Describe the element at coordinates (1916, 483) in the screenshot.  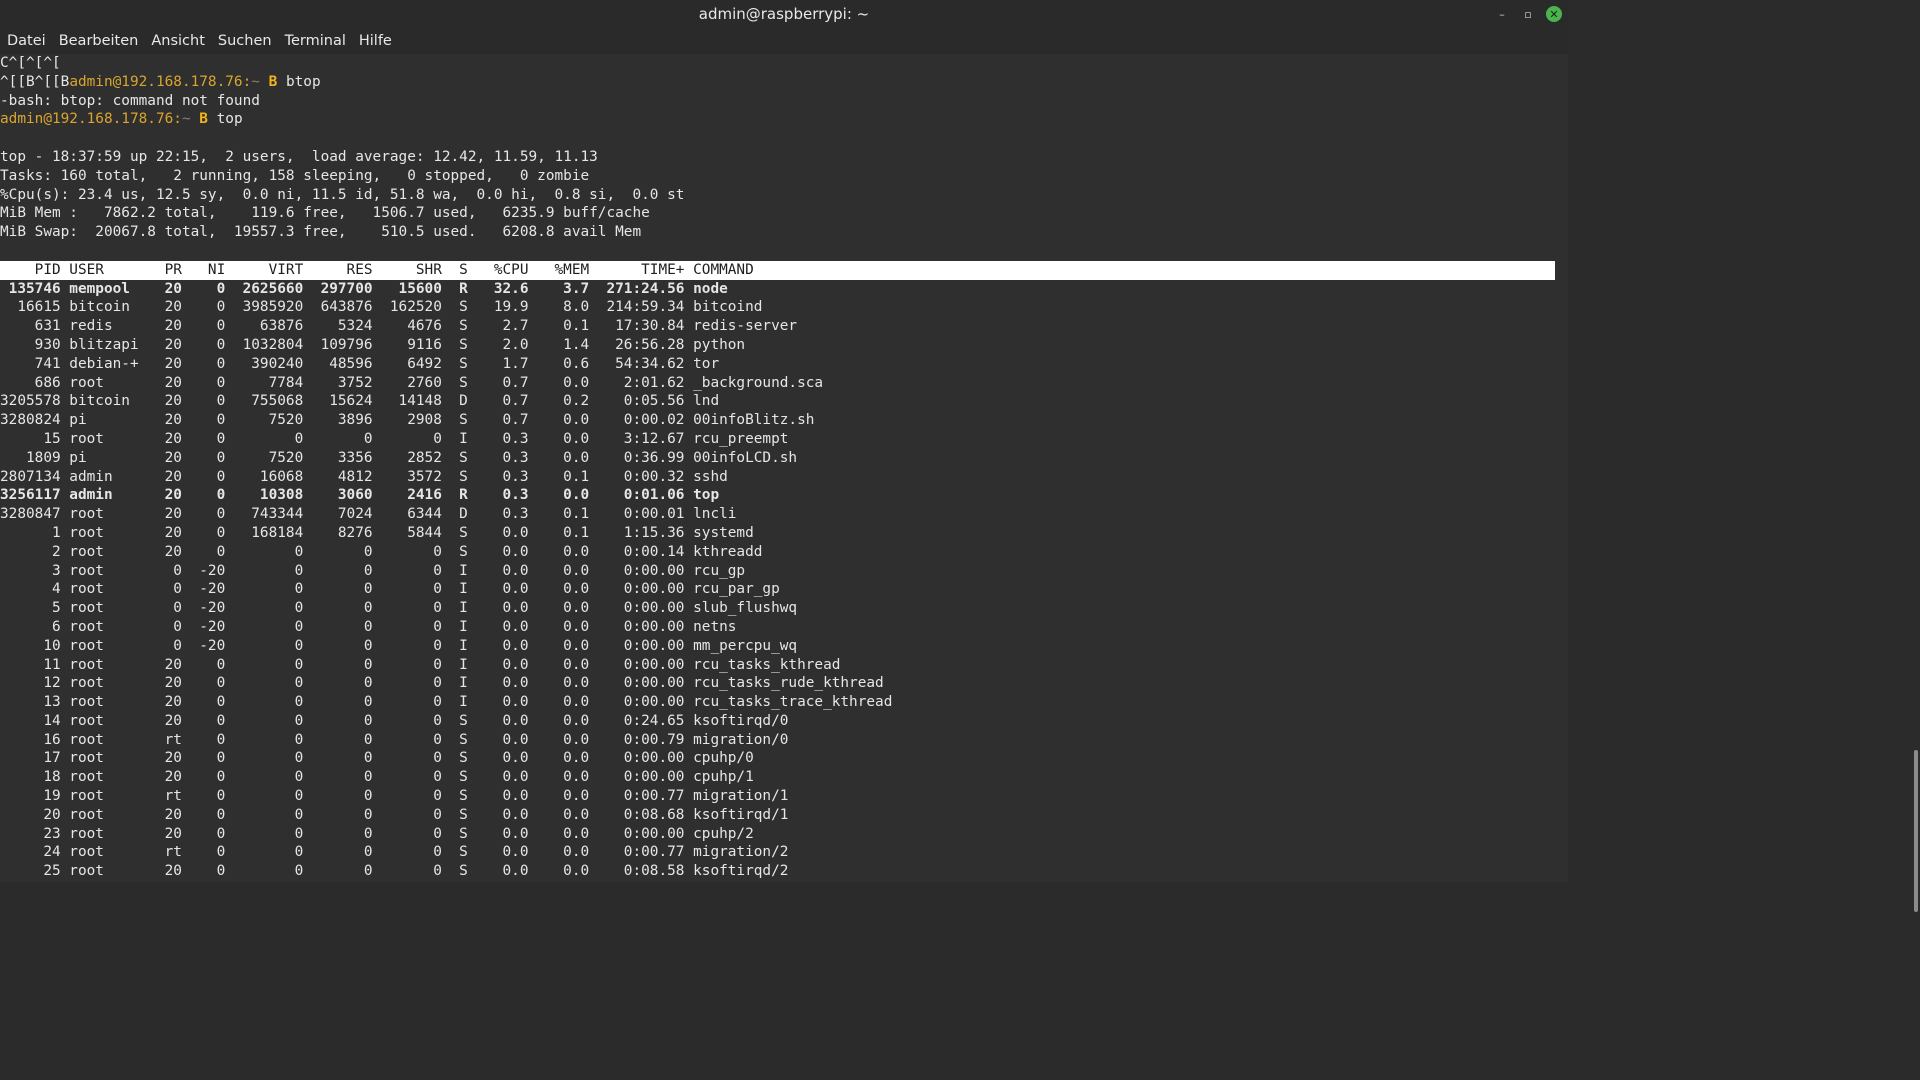
I see `terminal-scrollbar-track` at that location.